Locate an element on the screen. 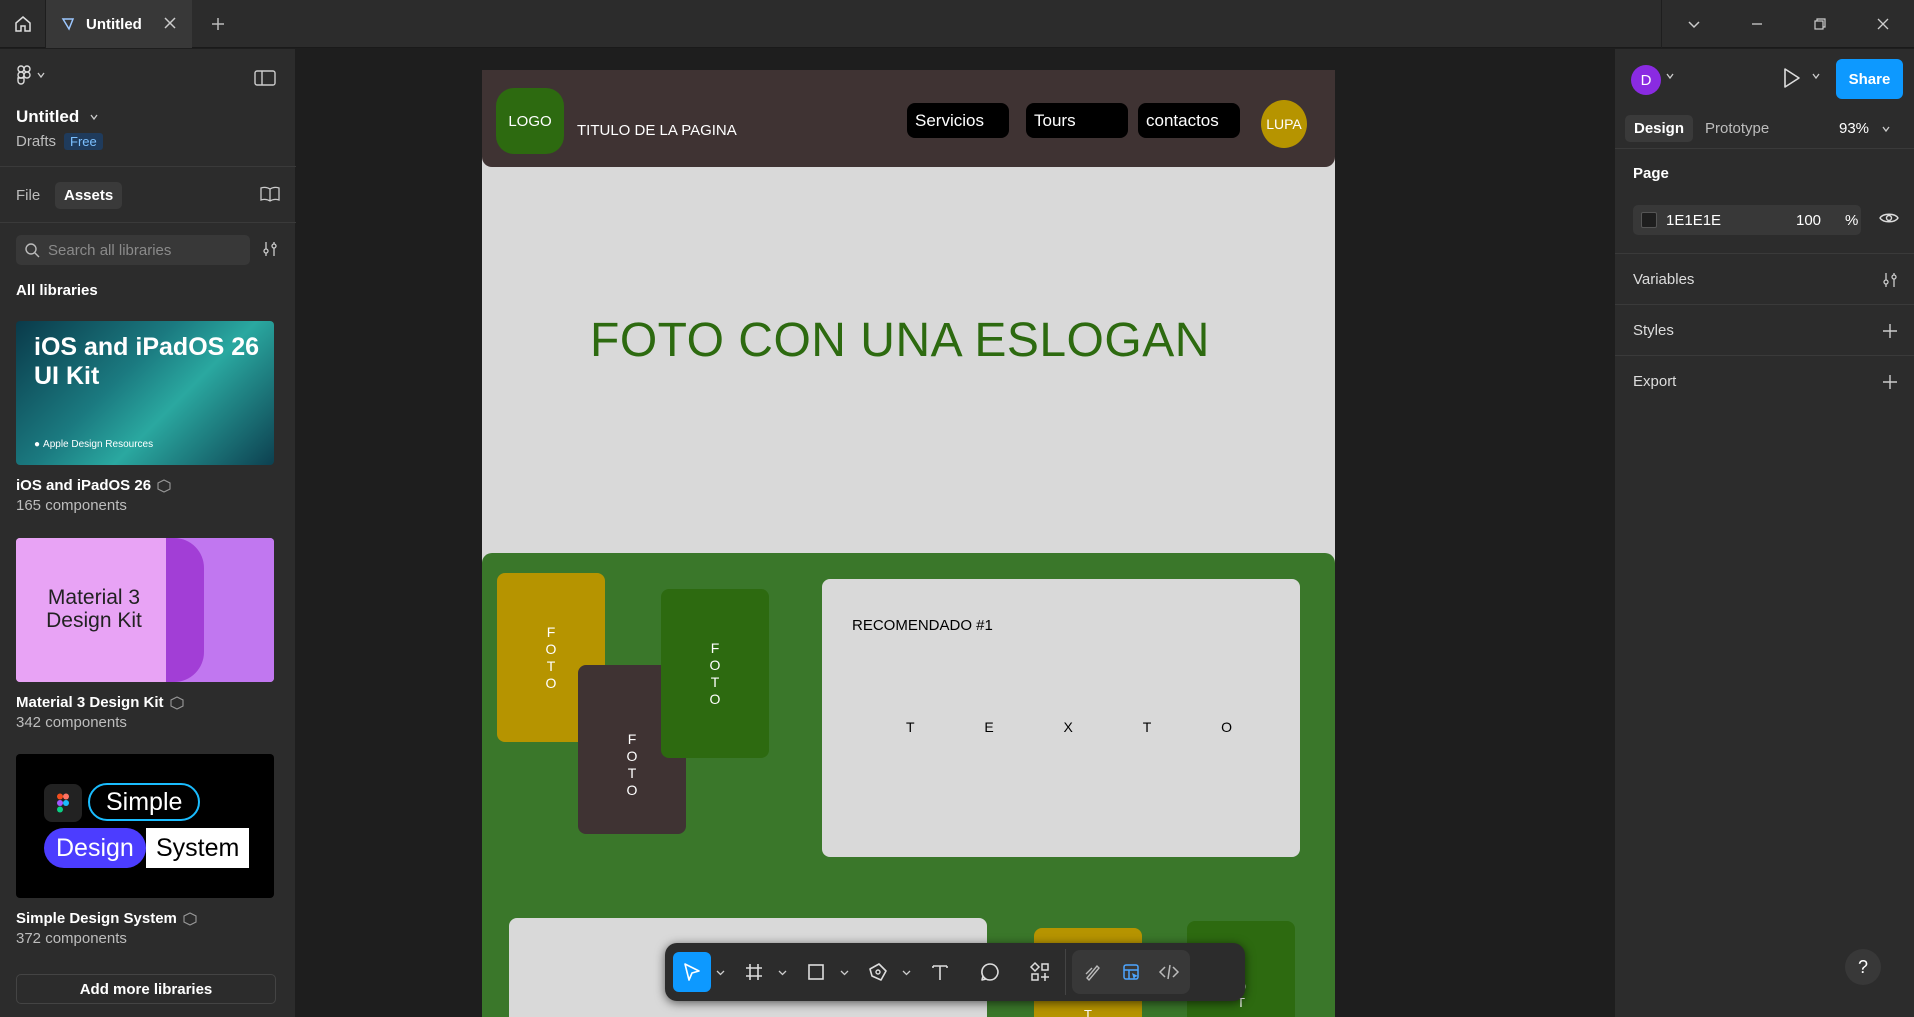 The image size is (1914, 1017). minimize-icon is located at coordinates (1756, 24).